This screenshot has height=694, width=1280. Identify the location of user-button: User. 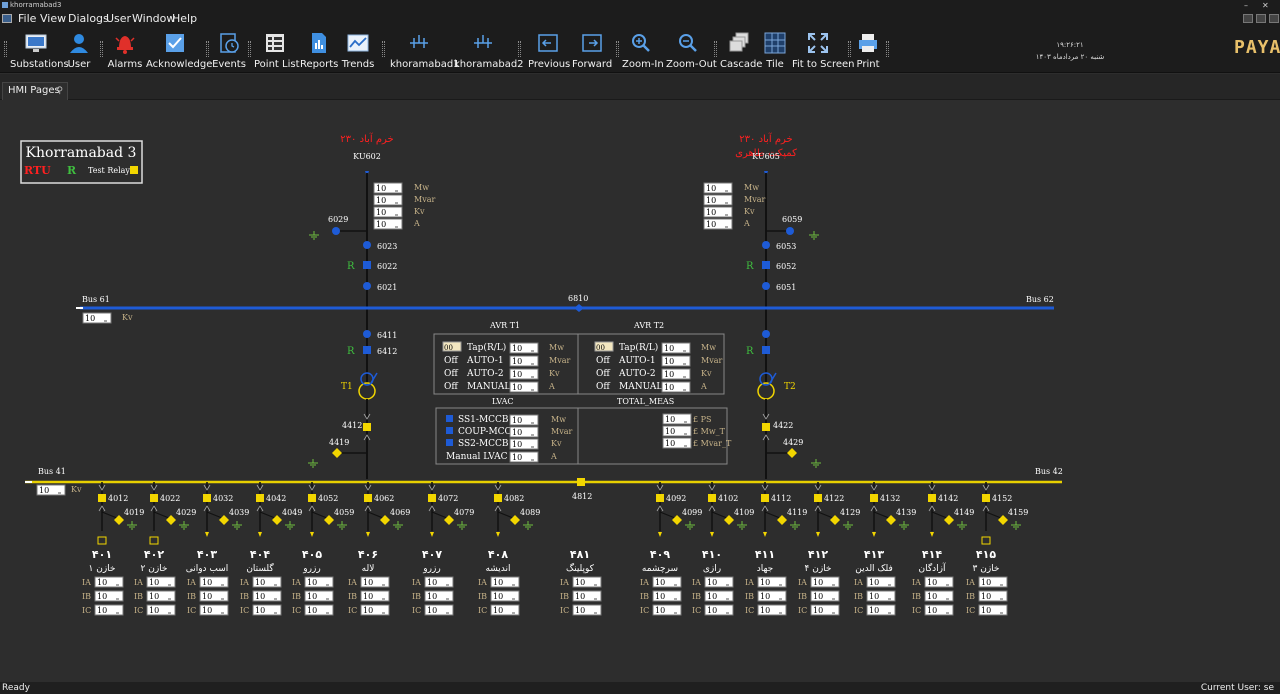
(79, 50).